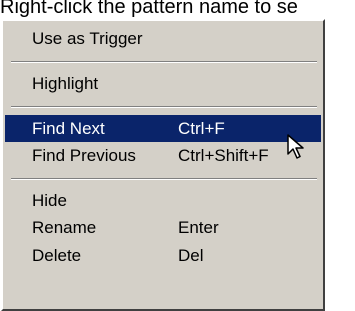 The image size is (355, 311). I want to click on menu-item-label: Delete, so click(57, 255).